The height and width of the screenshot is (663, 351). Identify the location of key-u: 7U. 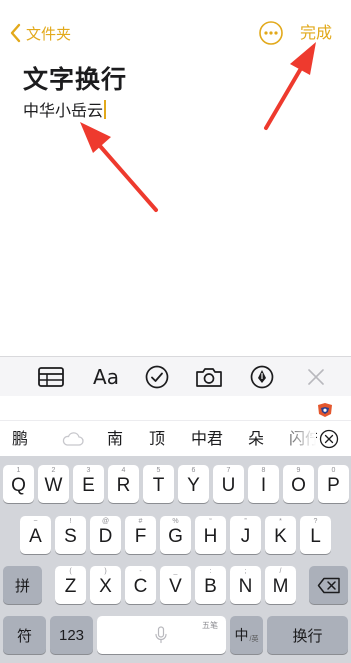
(228, 484).